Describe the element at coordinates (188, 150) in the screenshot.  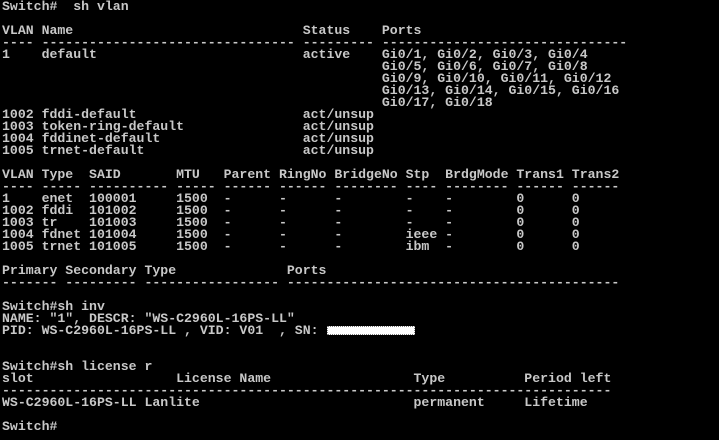
I see `terminal-line-text: 1005 trnet-default act/unsup` at that location.